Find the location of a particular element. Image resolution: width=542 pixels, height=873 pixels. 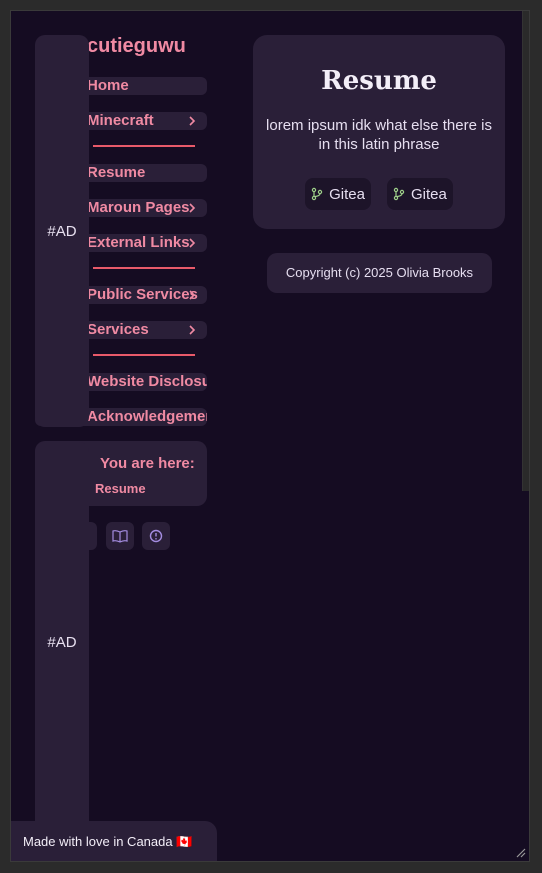

made-with-love-badge: Made with love in Canada 🇨🇦 is located at coordinates (114, 841).